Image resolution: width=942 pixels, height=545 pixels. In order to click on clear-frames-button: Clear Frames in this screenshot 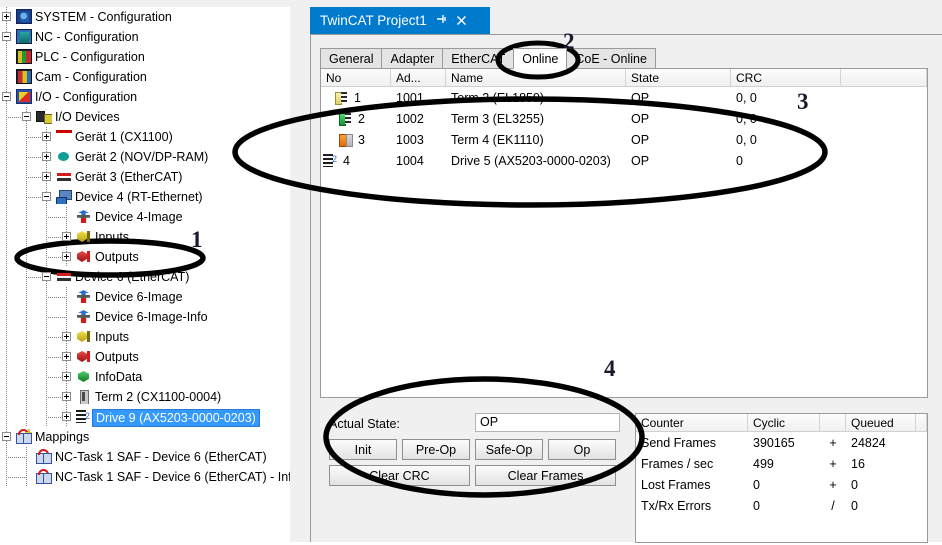, I will do `click(545, 475)`.